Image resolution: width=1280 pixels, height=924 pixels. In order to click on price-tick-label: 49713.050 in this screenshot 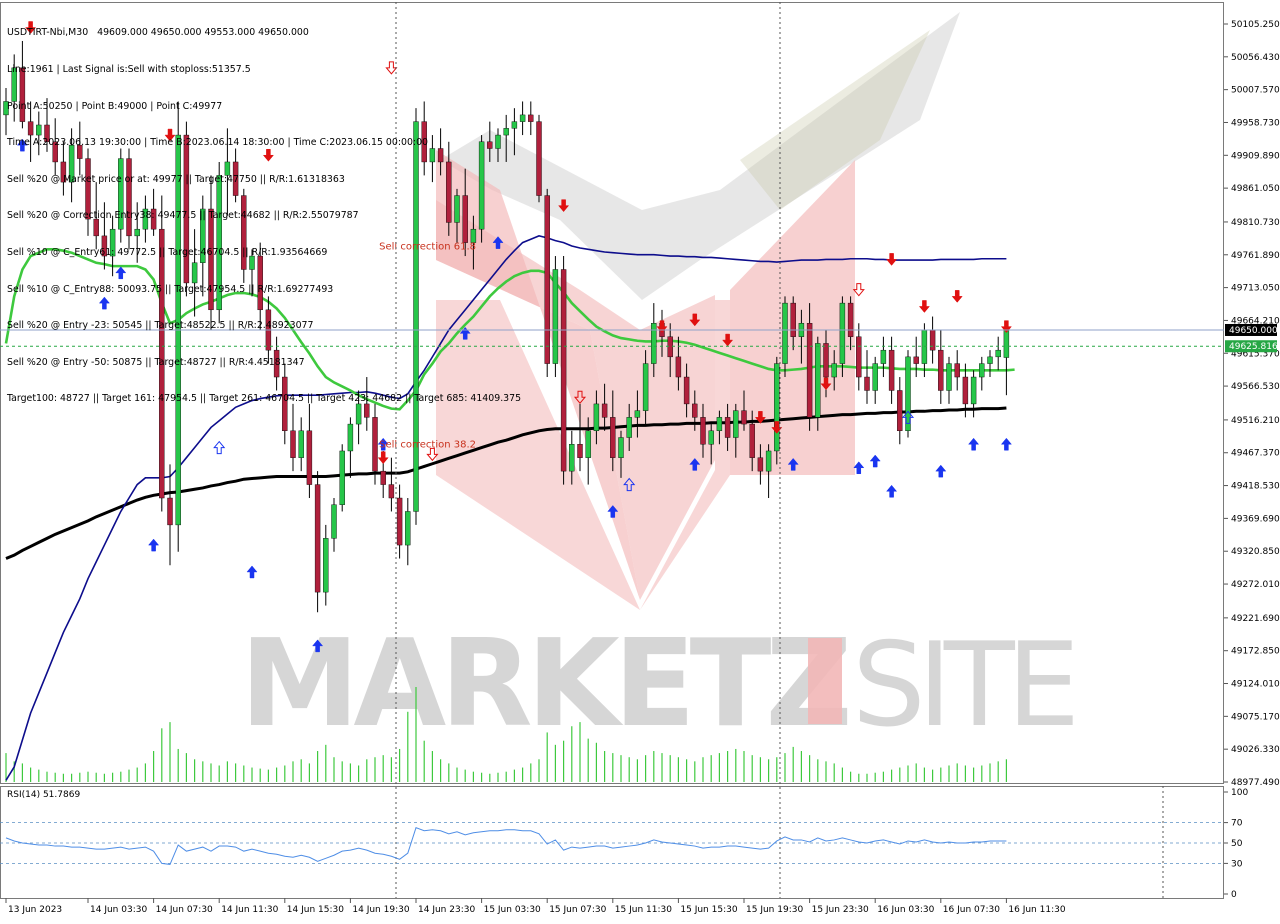, I will do `click(1255, 289)`.